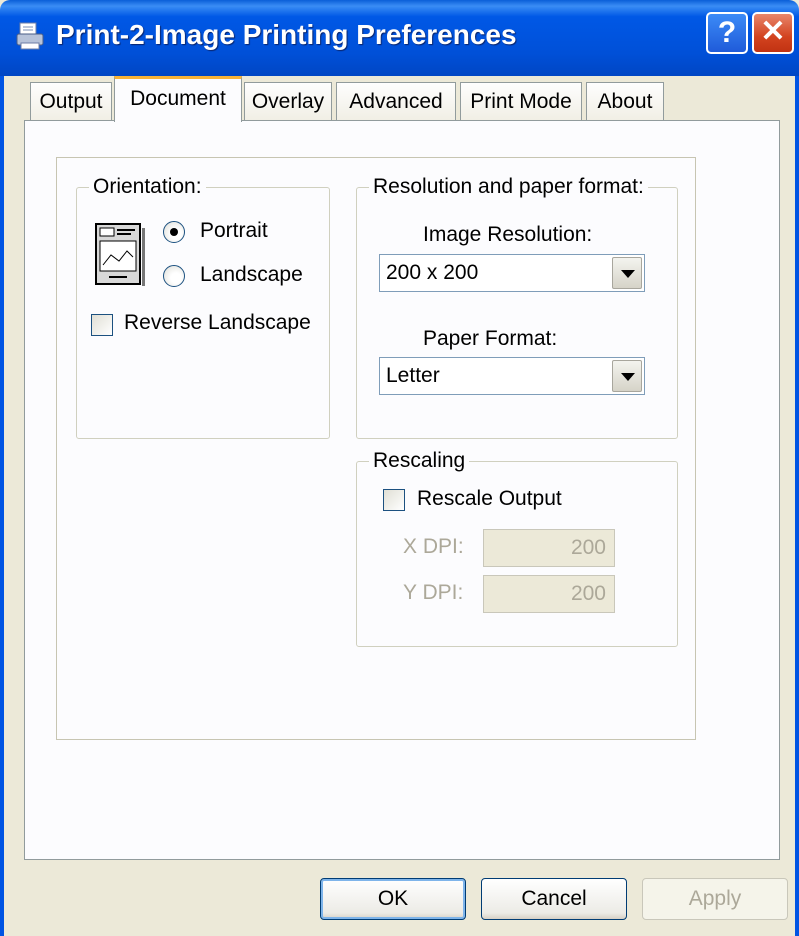  Describe the element at coordinates (549, 548) in the screenshot. I see `x-dpi-input: 200` at that location.